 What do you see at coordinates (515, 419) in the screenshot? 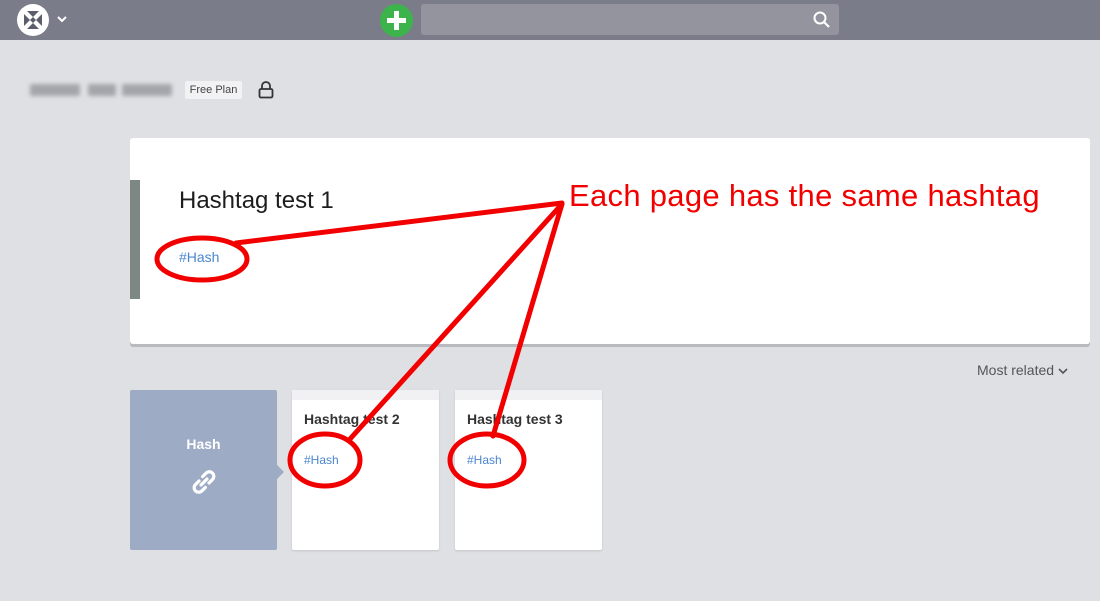
I see `related-page-title: Hashtag test 3` at bounding box center [515, 419].